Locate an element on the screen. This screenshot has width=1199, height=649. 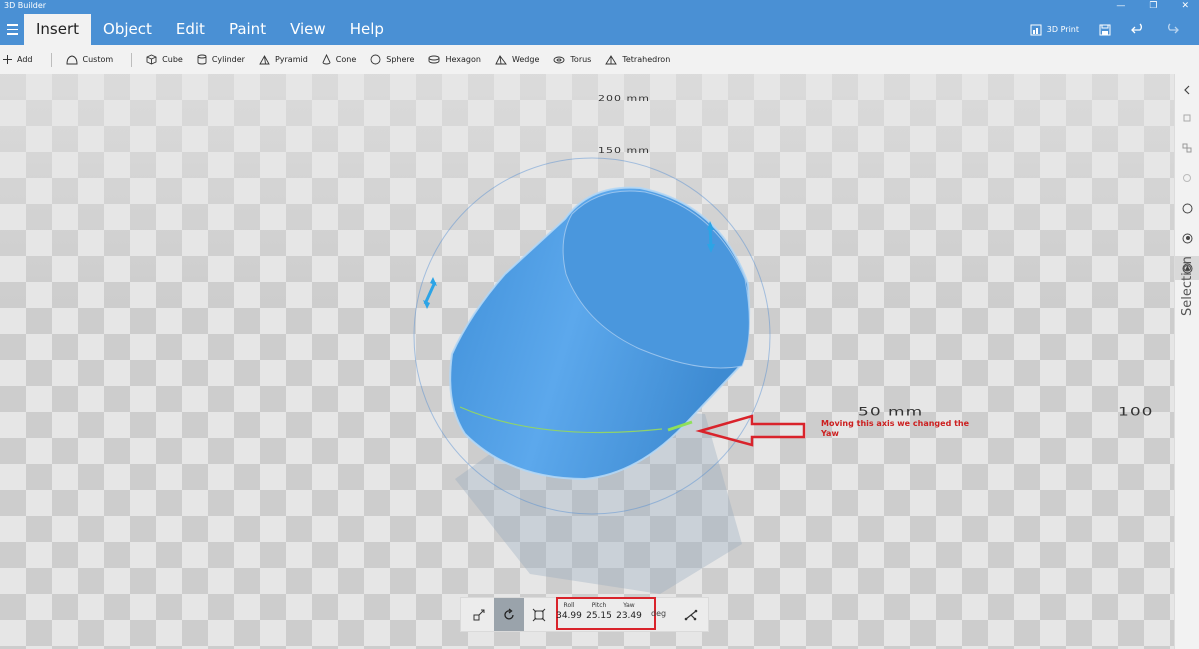
pitch-label: Pitch is located at coordinates (599, 605).